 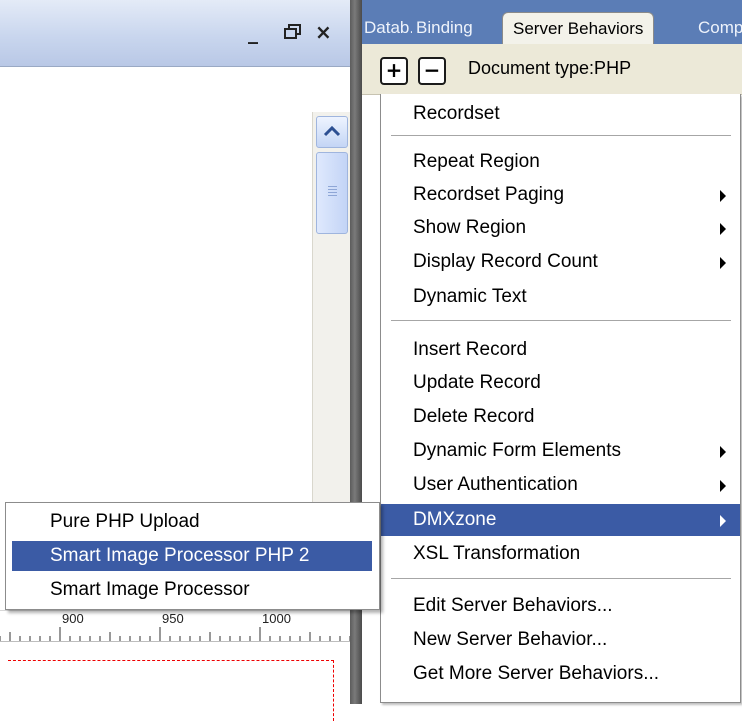 What do you see at coordinates (477, 382) in the screenshot?
I see `menu-item-label: Update Record` at bounding box center [477, 382].